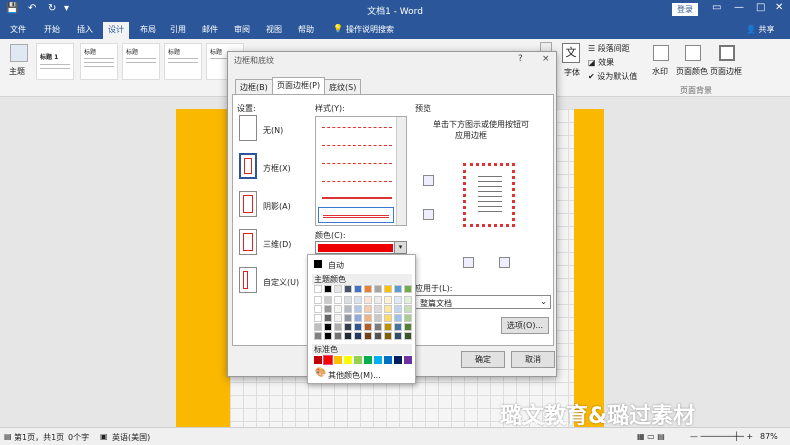  What do you see at coordinates (692, 71) in the screenshot?
I see `page-color-label: 页面颜色` at bounding box center [692, 71].